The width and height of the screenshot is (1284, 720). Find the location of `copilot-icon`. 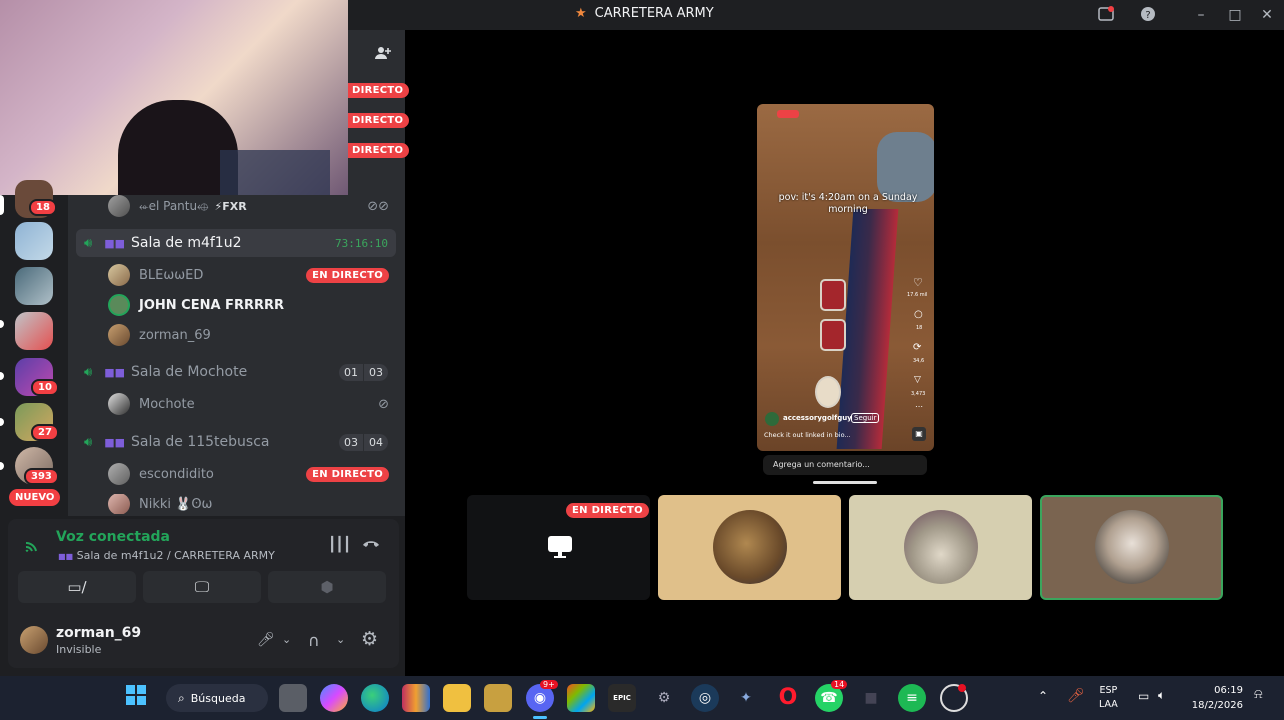

copilot-icon is located at coordinates (334, 698).